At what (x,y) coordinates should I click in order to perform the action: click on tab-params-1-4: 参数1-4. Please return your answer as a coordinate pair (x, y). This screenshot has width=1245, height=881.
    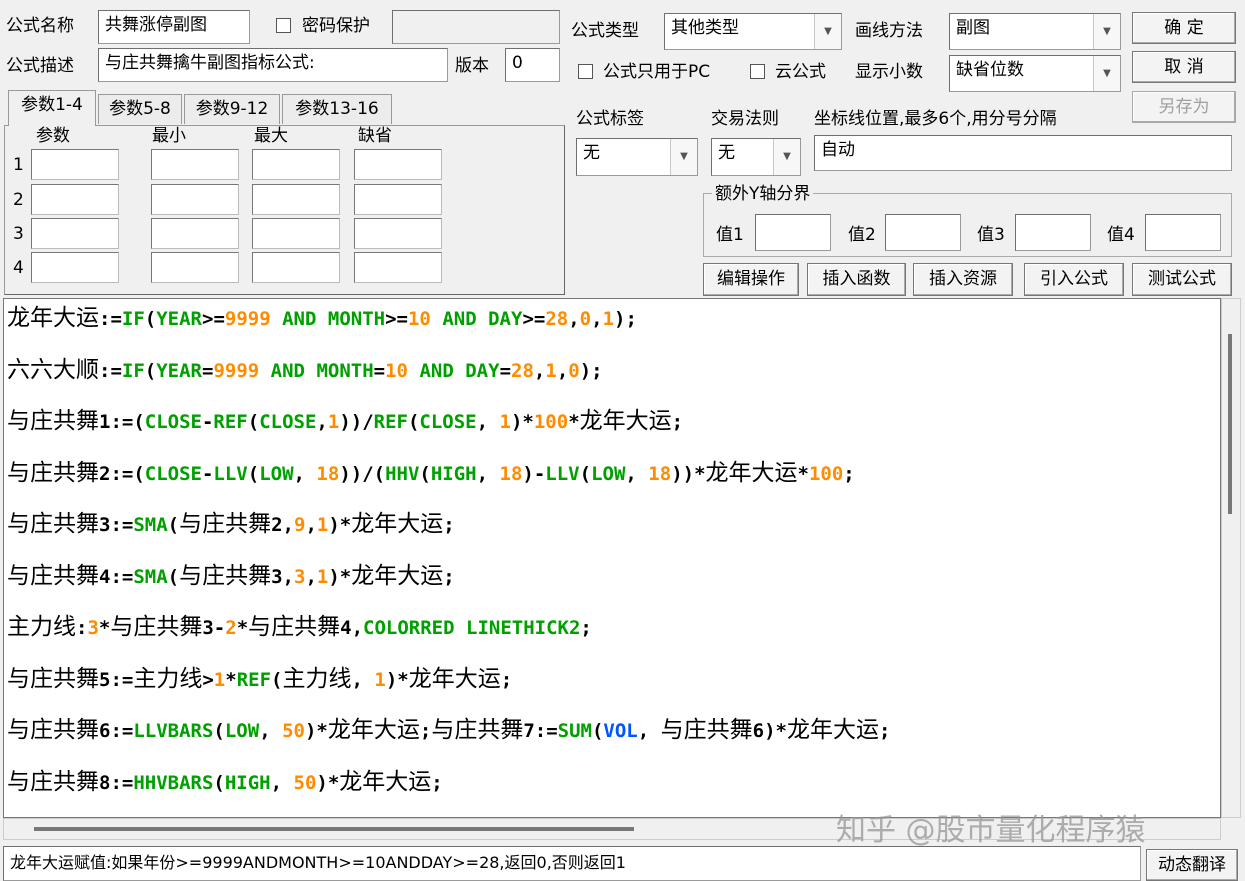
    Looking at the image, I should click on (52, 108).